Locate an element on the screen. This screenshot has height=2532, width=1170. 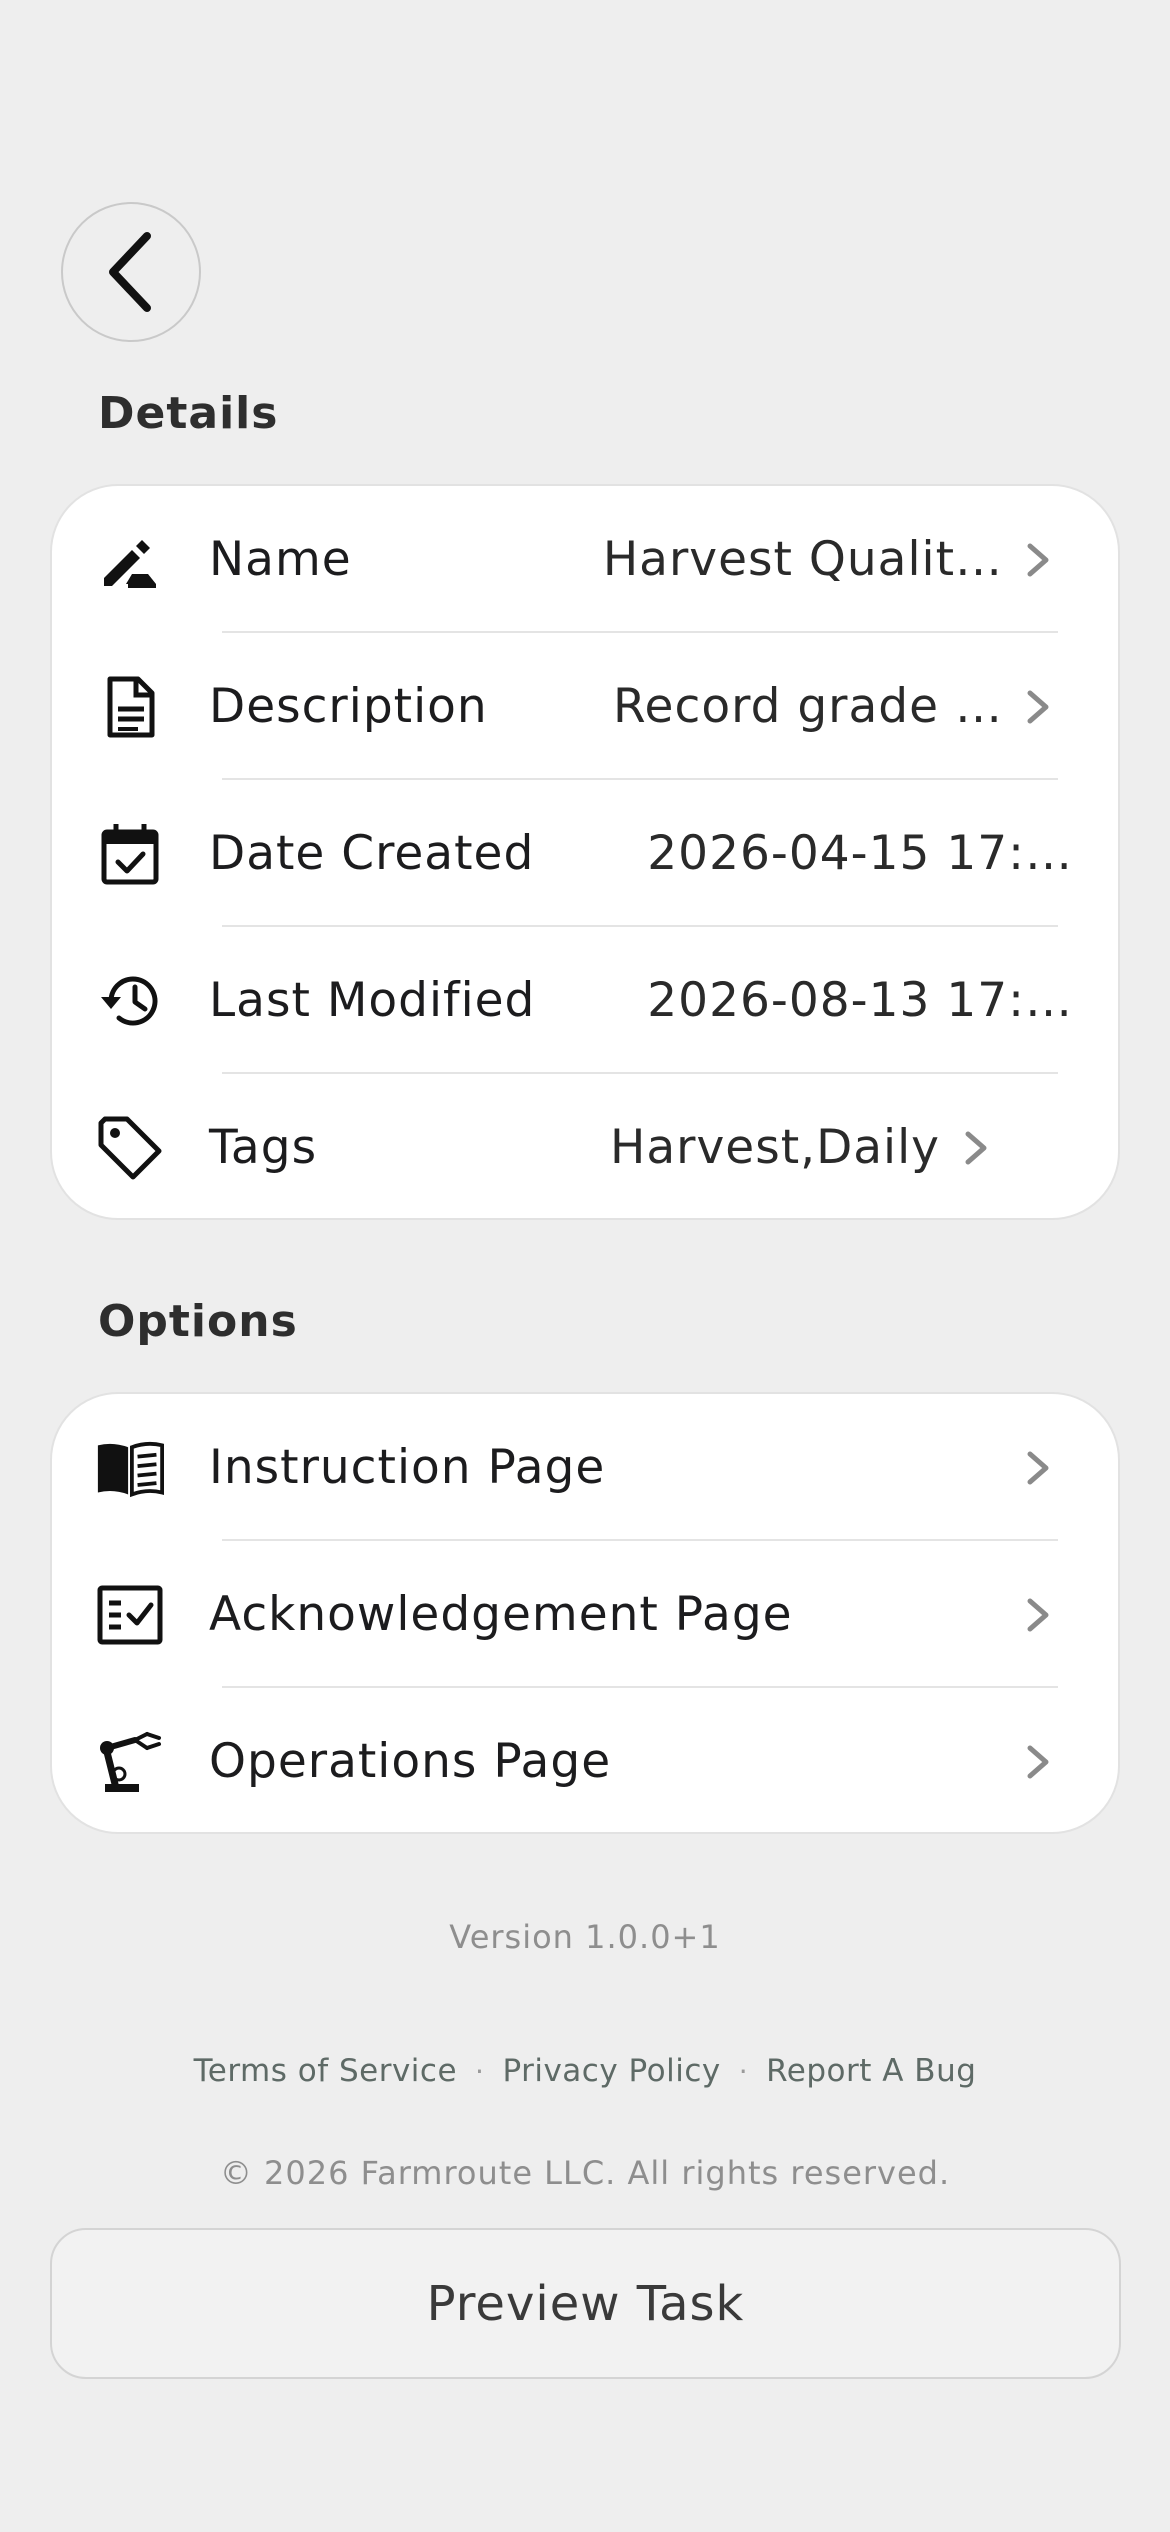
calendar-check-icon is located at coordinates (130, 854).